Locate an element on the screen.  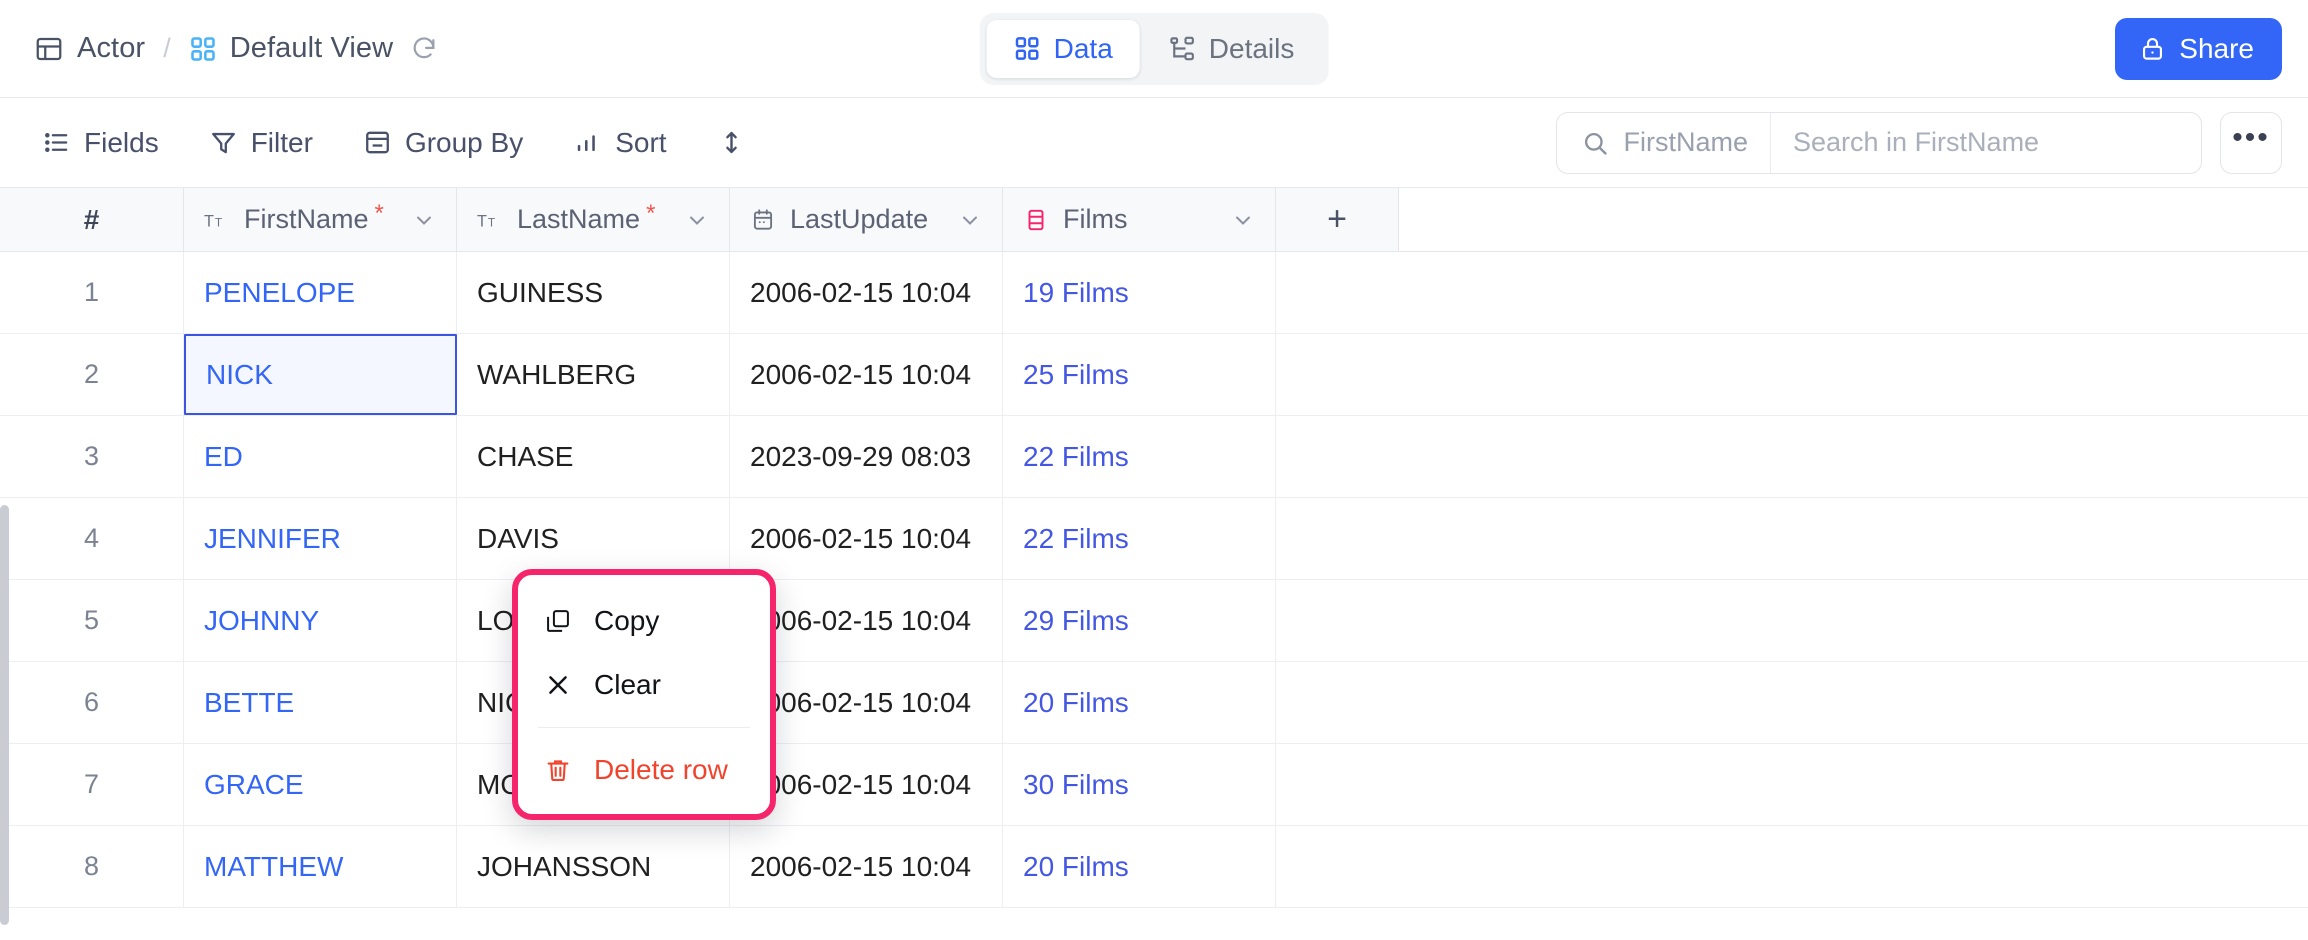
filter-label: Filter is located at coordinates (281, 142).